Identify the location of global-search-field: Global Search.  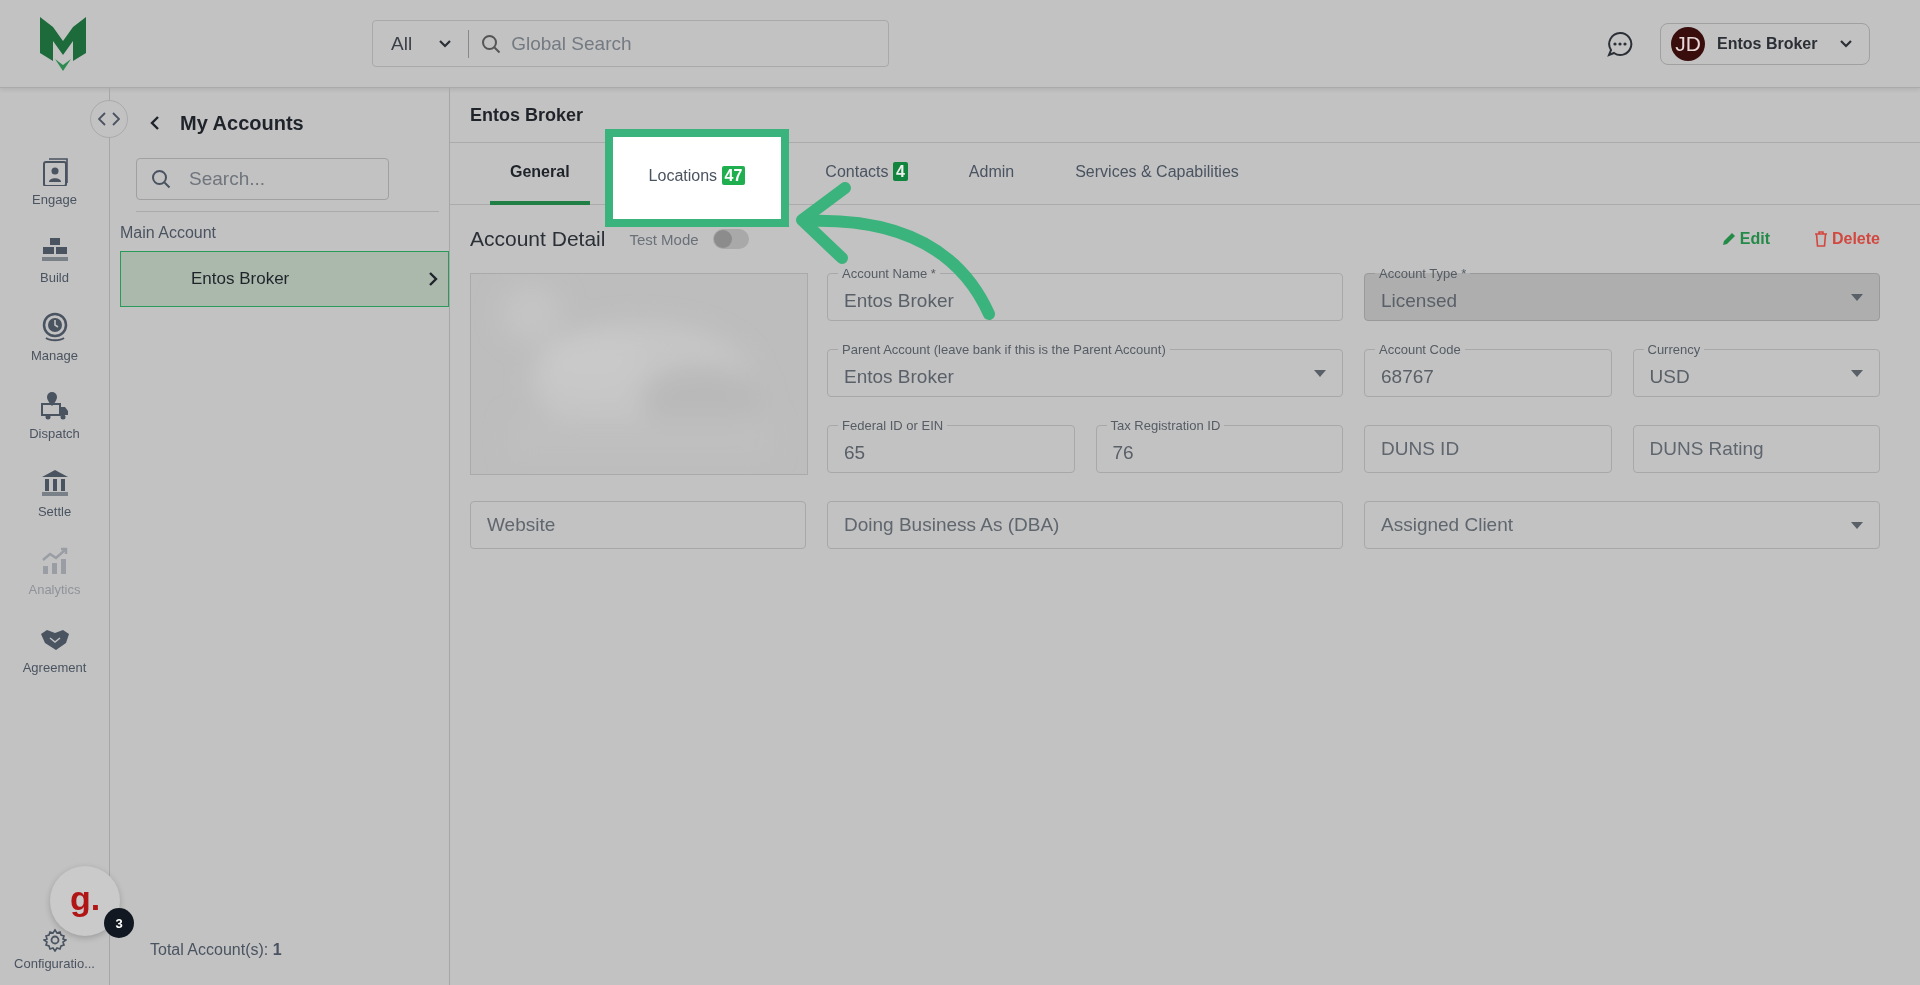
(684, 43).